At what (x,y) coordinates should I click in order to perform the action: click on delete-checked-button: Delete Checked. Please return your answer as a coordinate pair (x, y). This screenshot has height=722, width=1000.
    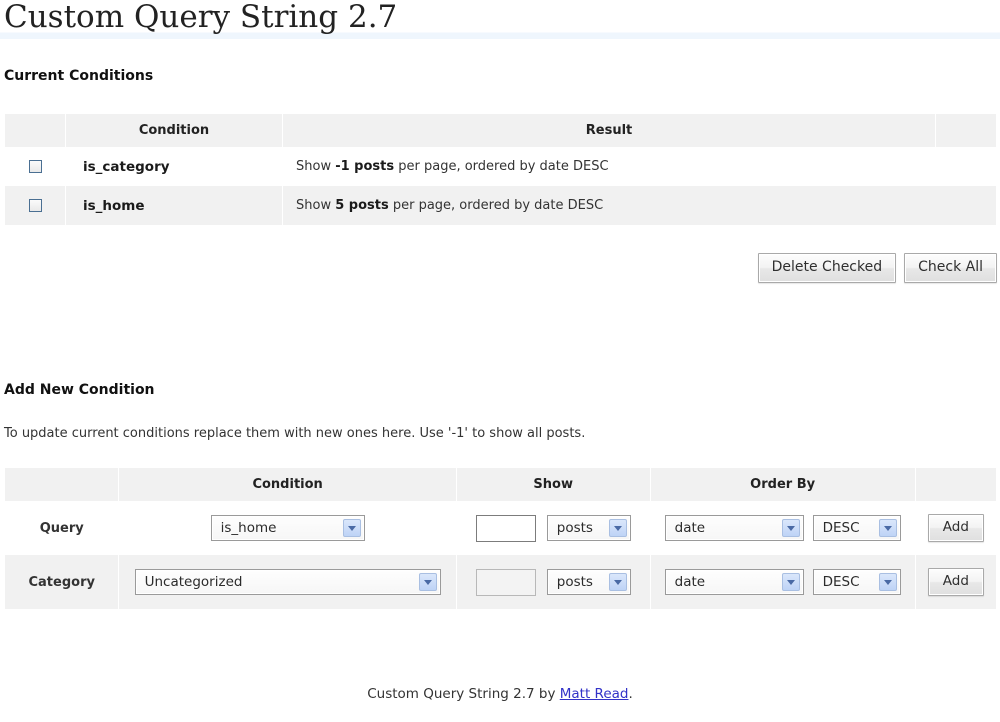
    Looking at the image, I should click on (827, 268).